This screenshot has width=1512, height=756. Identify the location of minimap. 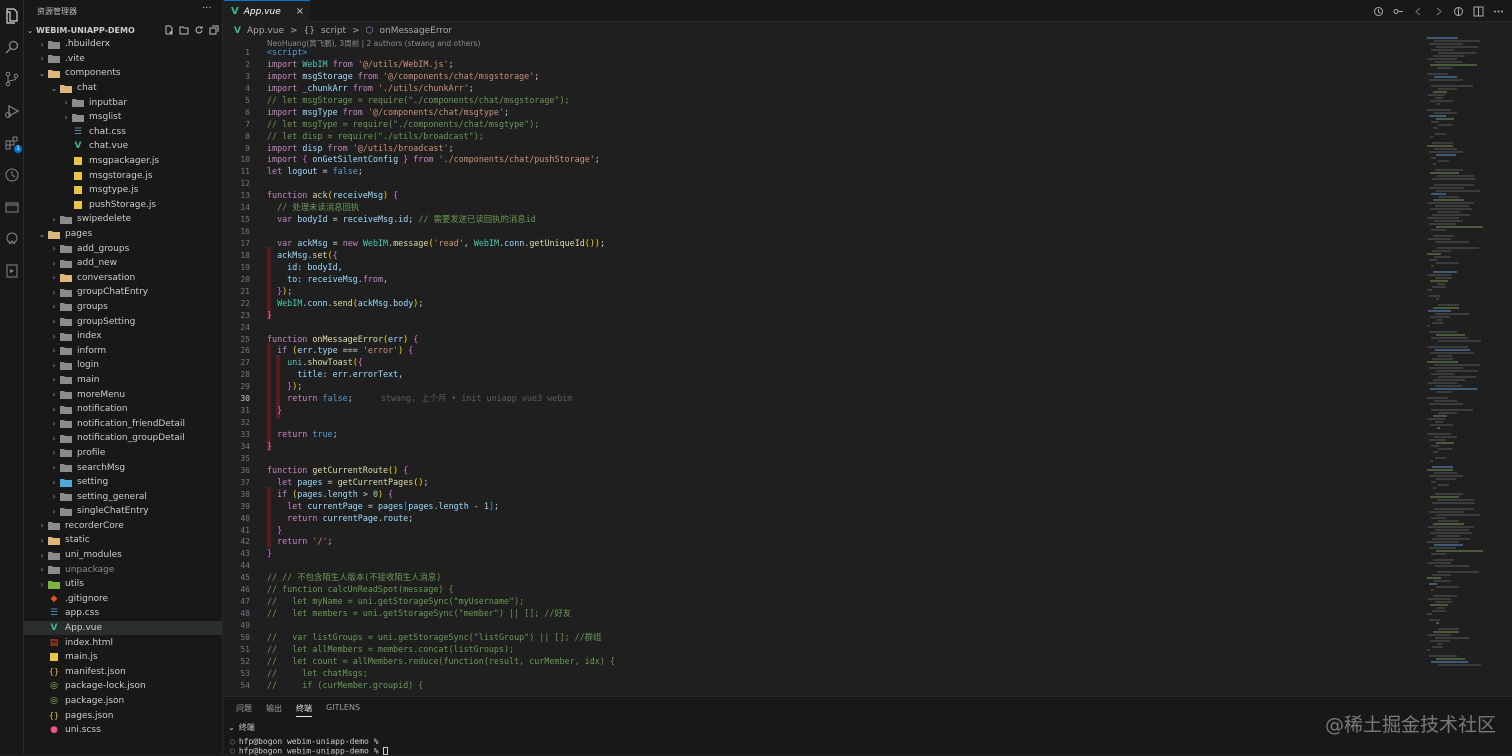
(1469, 366).